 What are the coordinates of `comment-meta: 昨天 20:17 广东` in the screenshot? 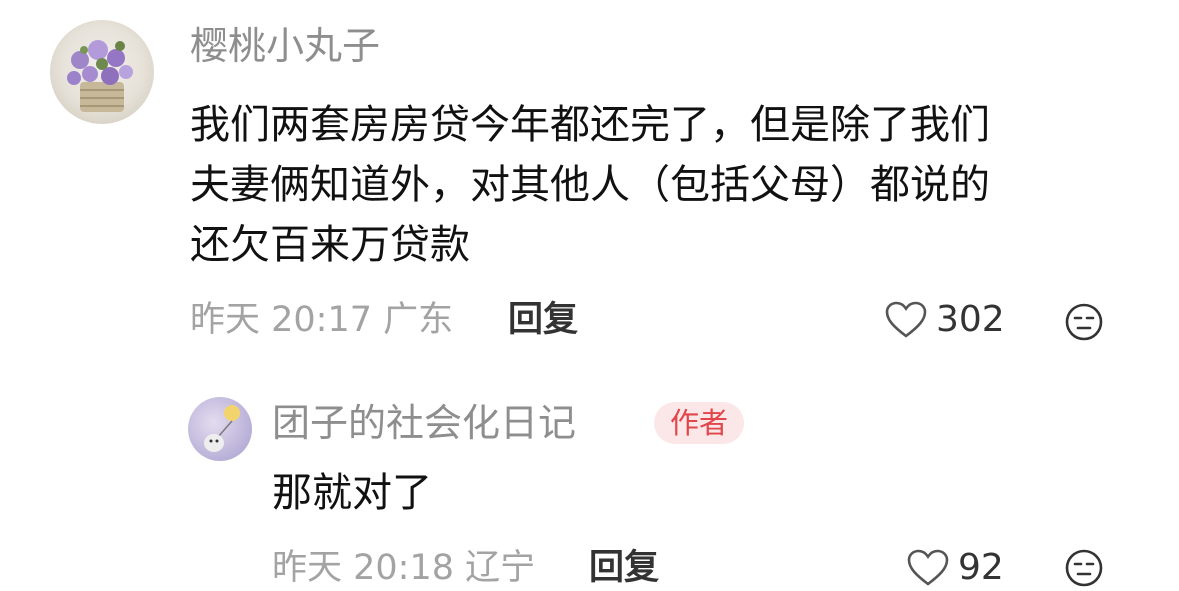 It's located at (322, 320).